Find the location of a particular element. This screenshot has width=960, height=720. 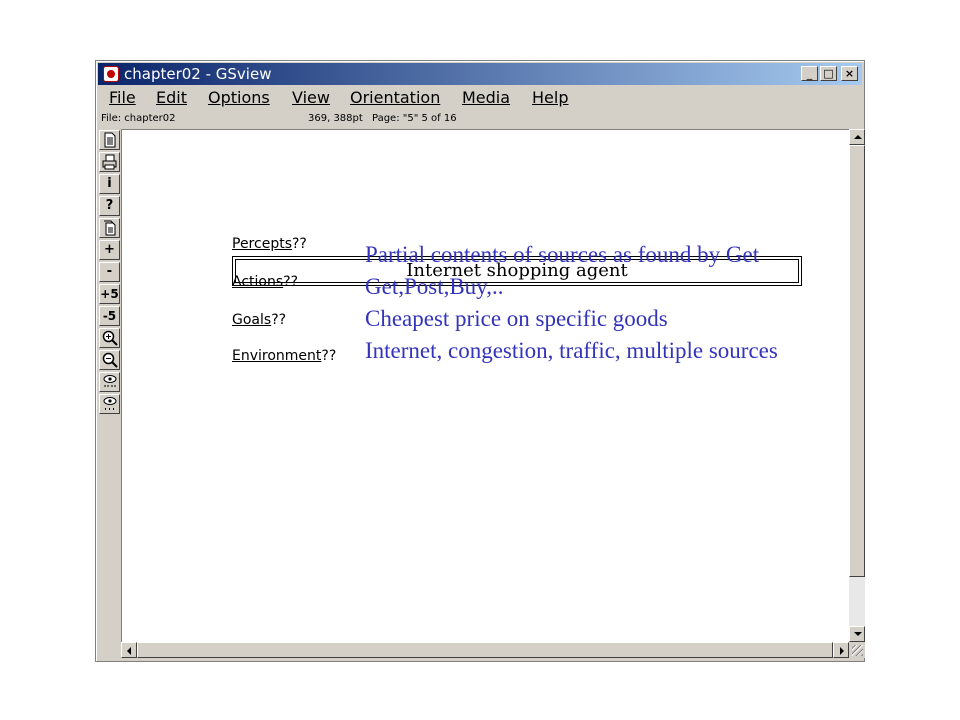

label-goals: Goals?? is located at coordinates (259, 320).